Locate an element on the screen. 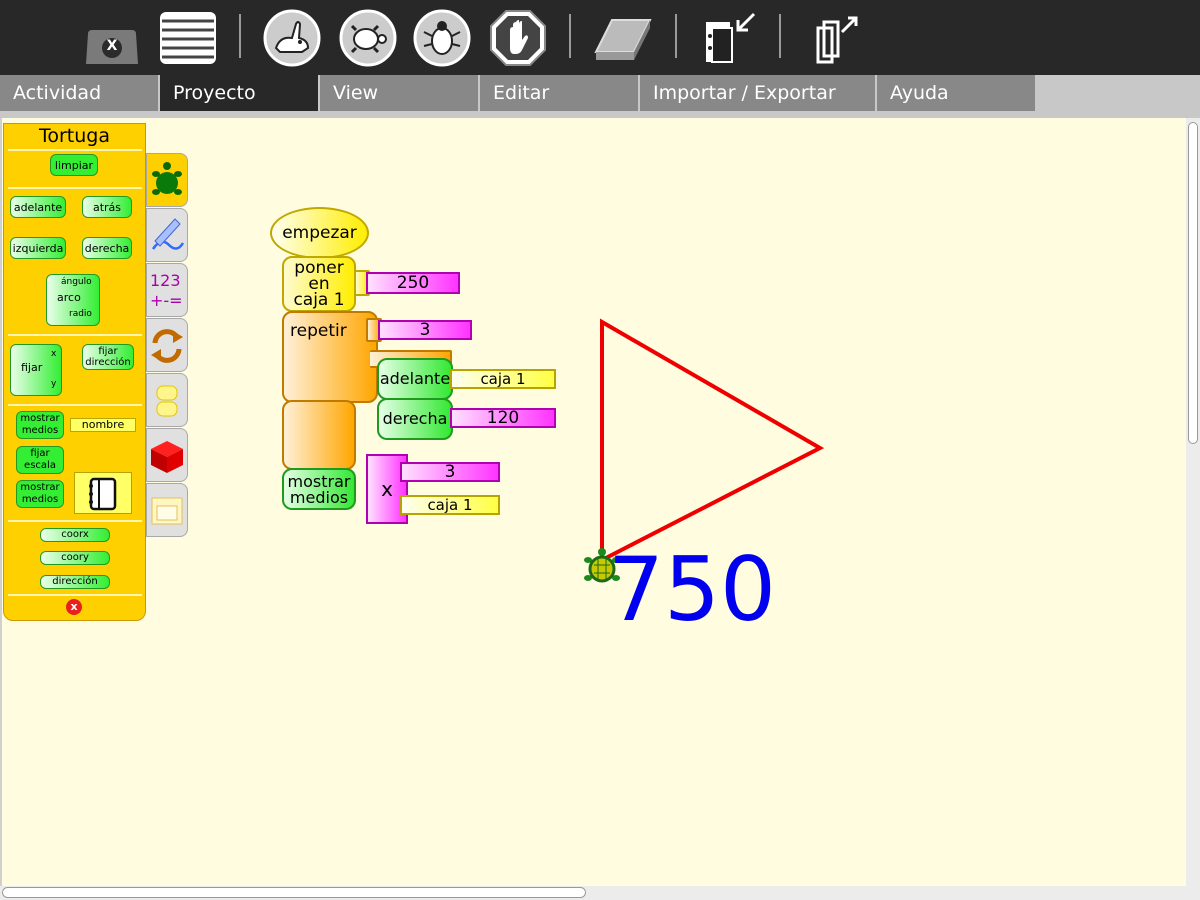  block-repeat: repetir is located at coordinates (330, 357).